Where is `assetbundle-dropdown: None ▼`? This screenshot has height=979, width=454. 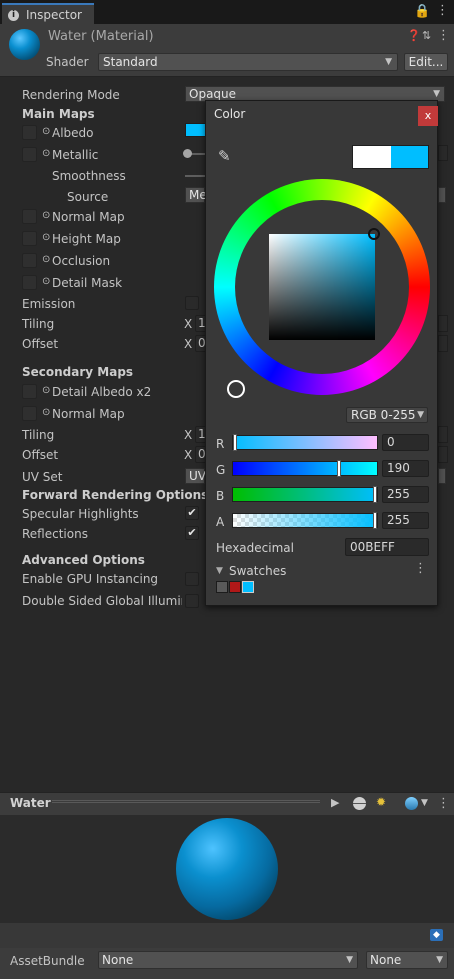
assetbundle-dropdown: None ▼ is located at coordinates (228, 960).